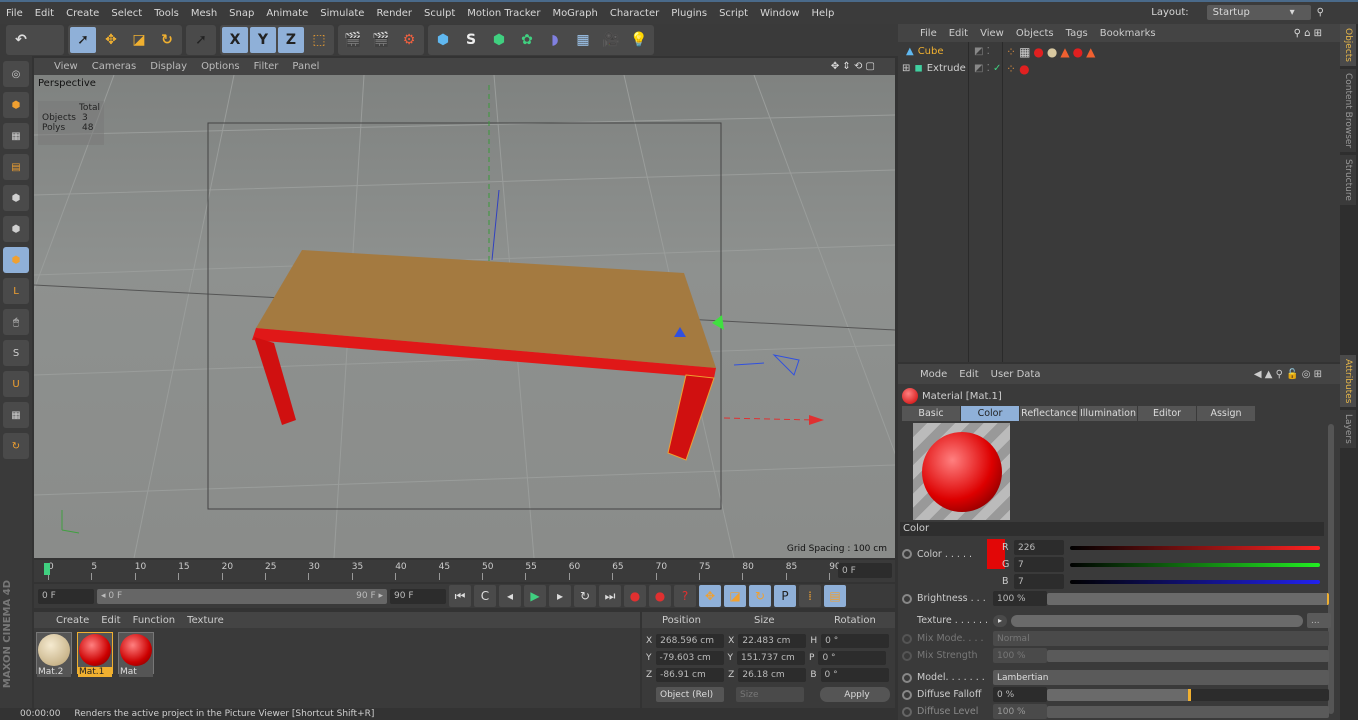 The height and width of the screenshot is (720, 1358). What do you see at coordinates (16, 198) in the screenshot?
I see `points-mode-icon: ⬢` at bounding box center [16, 198].